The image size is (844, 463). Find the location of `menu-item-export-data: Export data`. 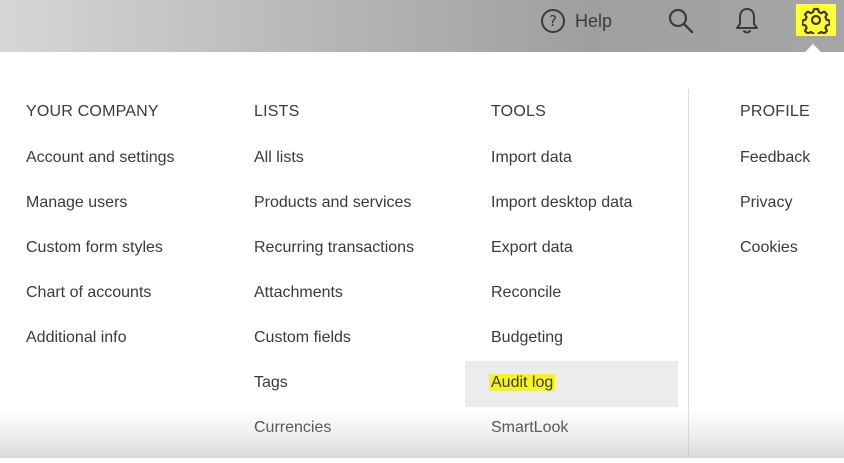

menu-item-export-data: Export data is located at coordinates (561, 260).